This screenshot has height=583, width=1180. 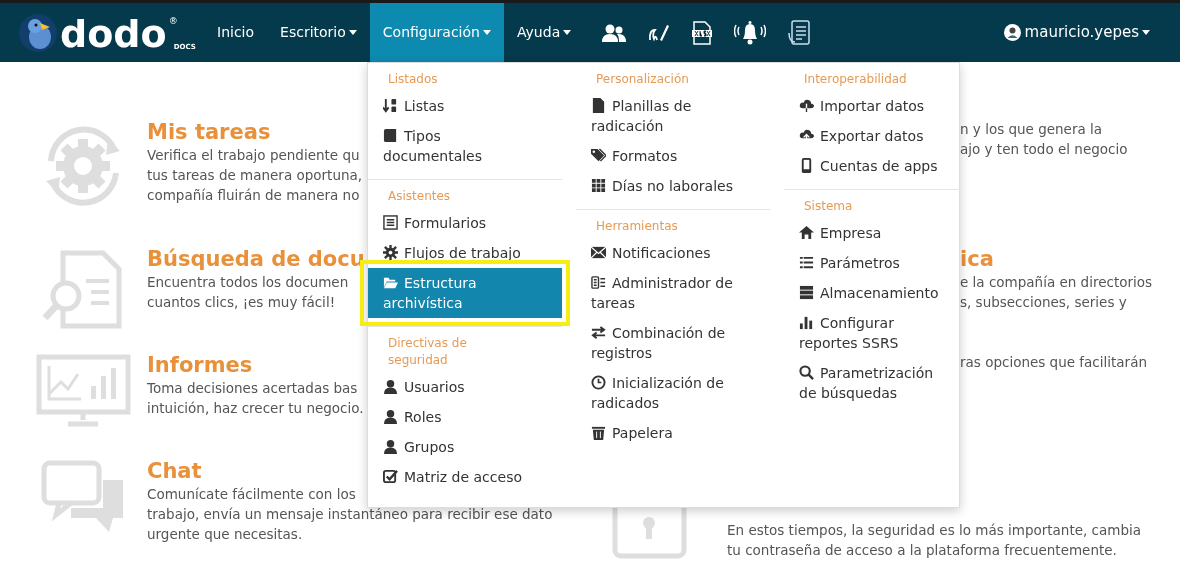 What do you see at coordinates (673, 433) in the screenshot?
I see `menu-item: Papelera` at bounding box center [673, 433].